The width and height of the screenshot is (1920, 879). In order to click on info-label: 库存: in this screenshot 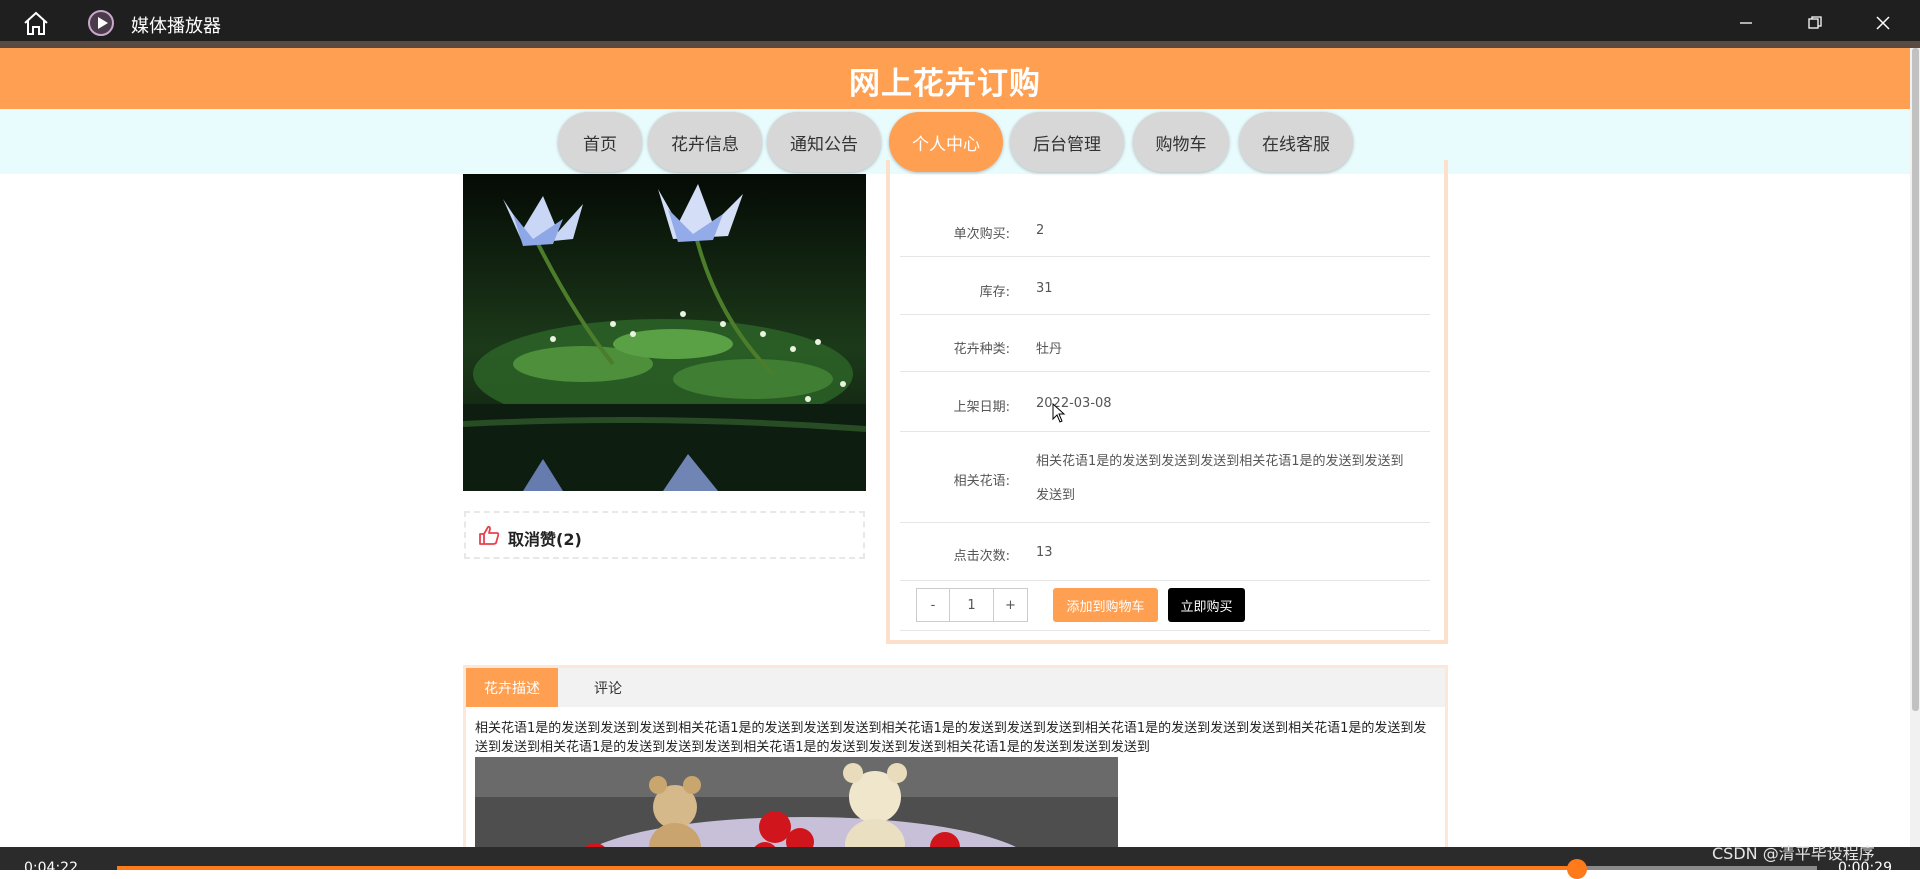, I will do `click(994, 292)`.